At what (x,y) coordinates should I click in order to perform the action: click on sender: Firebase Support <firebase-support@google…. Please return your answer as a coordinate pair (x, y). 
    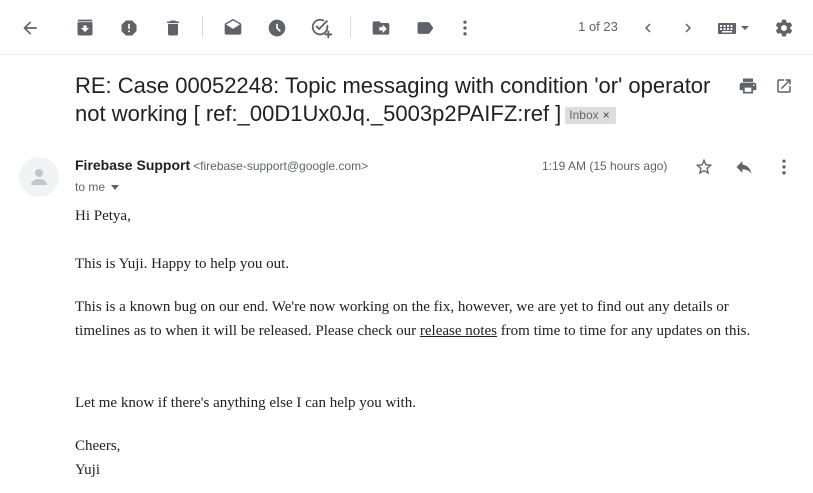
    Looking at the image, I should click on (221, 165).